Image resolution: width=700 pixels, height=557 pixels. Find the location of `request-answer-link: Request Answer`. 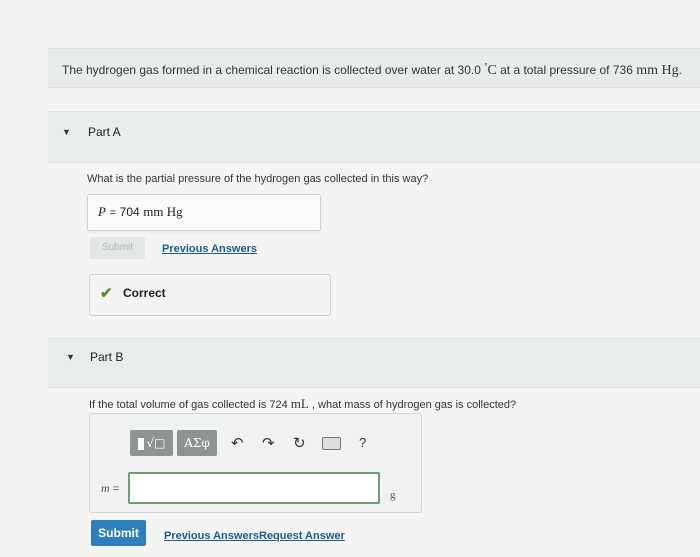

request-answer-link: Request Answer is located at coordinates (302, 536).